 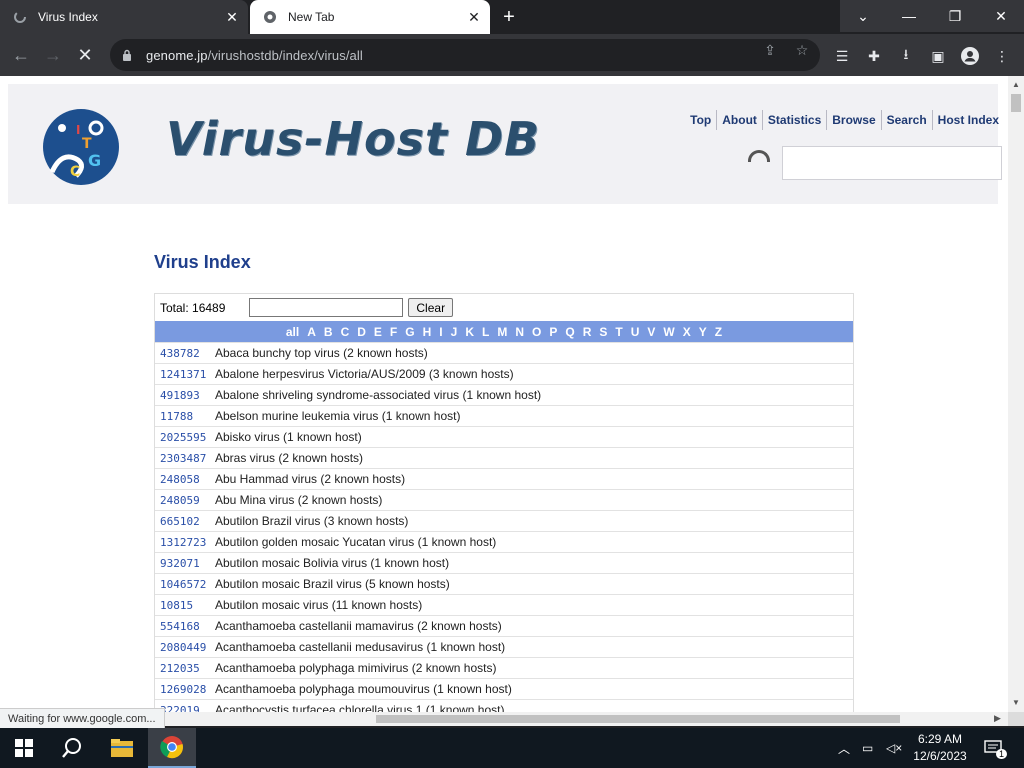 I want to click on letter-link: I, so click(x=440, y=332).